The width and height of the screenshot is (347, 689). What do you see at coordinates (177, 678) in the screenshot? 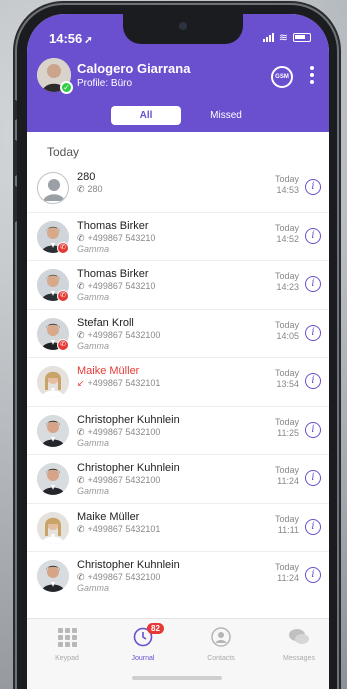
I see `home-indicator` at bounding box center [177, 678].